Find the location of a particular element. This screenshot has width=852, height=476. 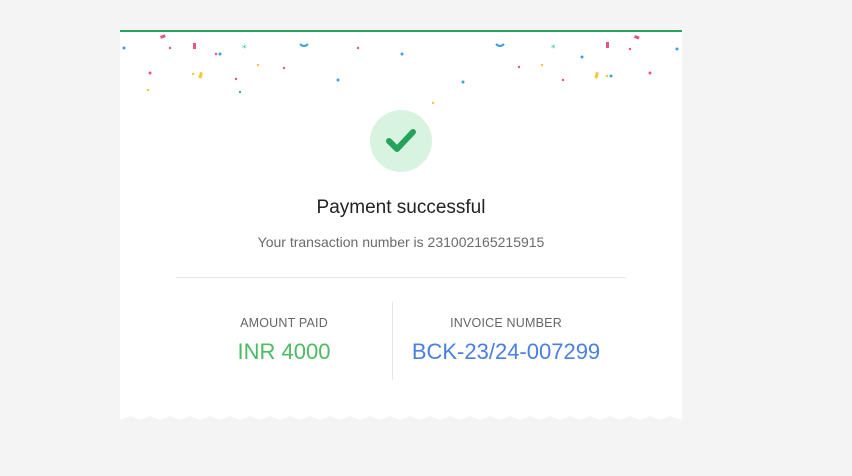

amount-paid-value: INR 4000 is located at coordinates (284, 351).